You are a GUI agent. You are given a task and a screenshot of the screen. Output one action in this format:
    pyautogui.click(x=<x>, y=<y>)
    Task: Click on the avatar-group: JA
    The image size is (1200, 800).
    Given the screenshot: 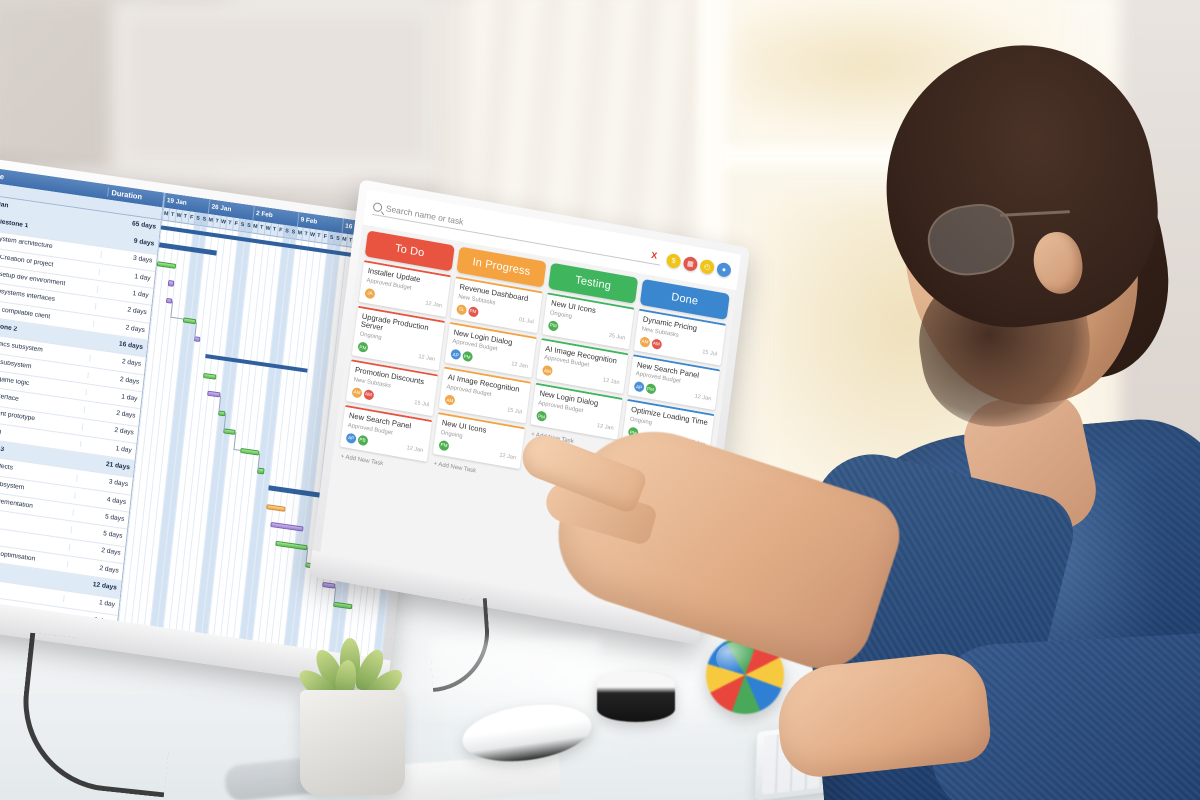 What is the action you would take?
    pyautogui.click(x=370, y=293)
    